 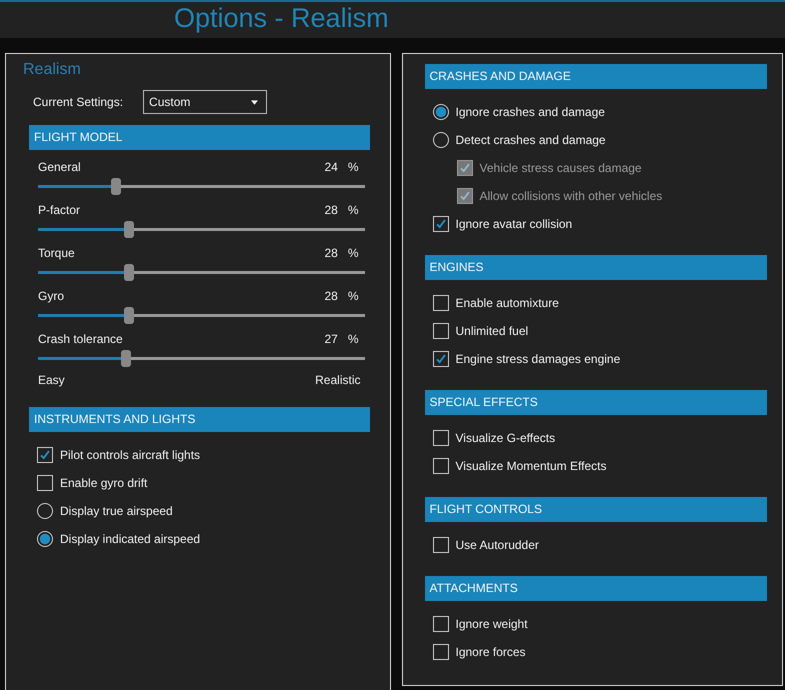 What do you see at coordinates (561, 168) in the screenshot?
I see `option-label: Vehicle stress causes damage` at bounding box center [561, 168].